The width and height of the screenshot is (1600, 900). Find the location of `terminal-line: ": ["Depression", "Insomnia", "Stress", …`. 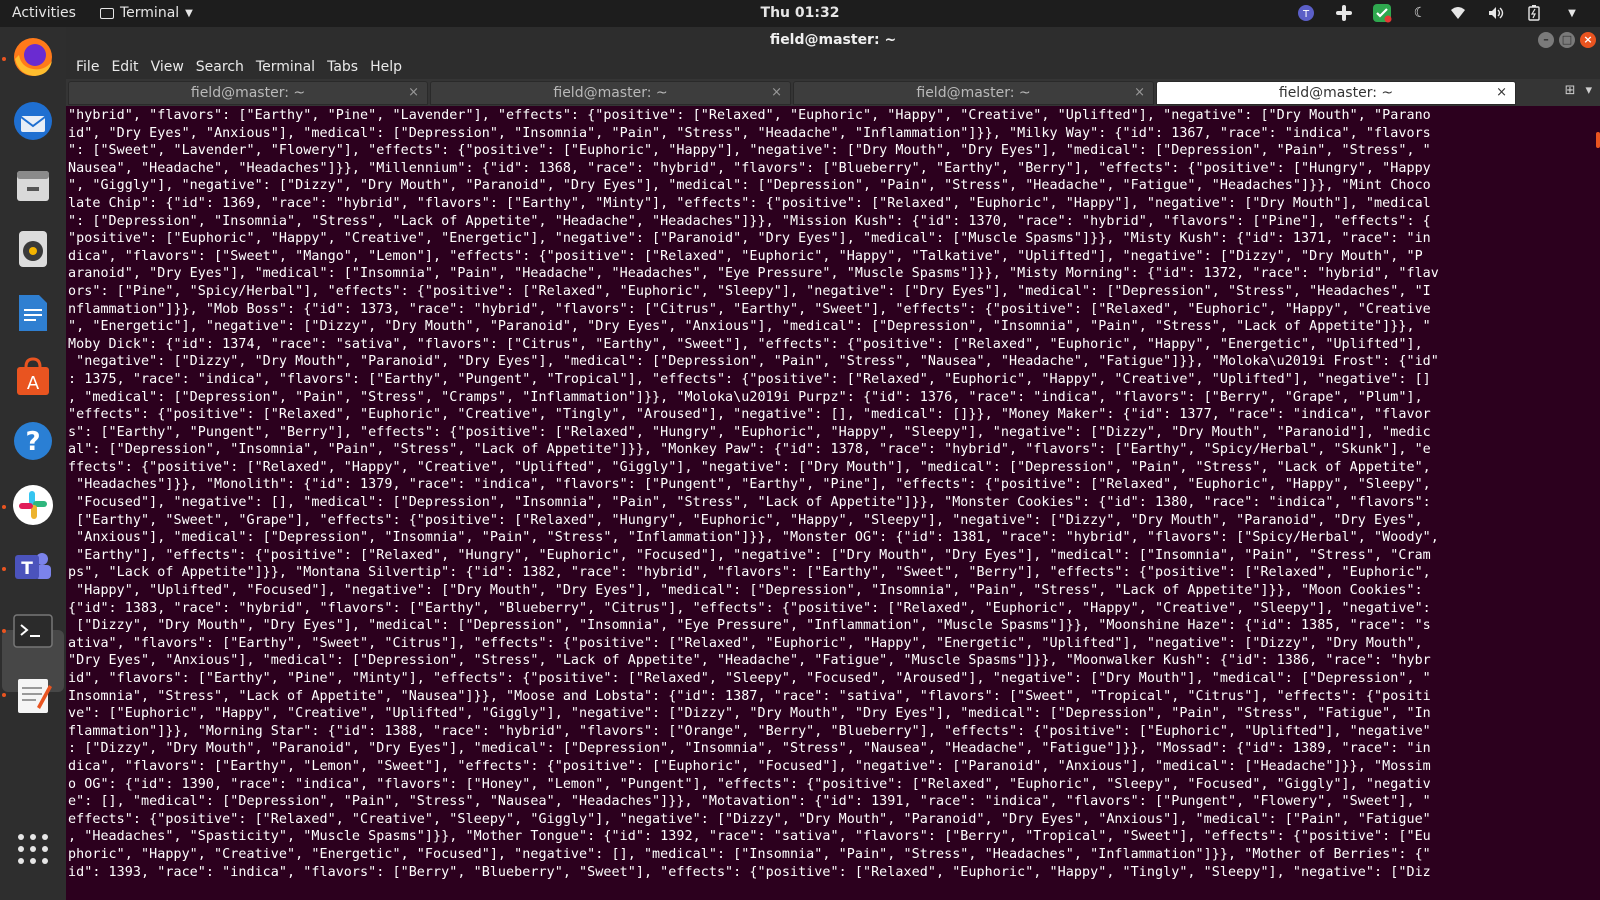

terminal-line: ": ["Depression", "Insomnia", "Stress", … is located at coordinates (749, 221).